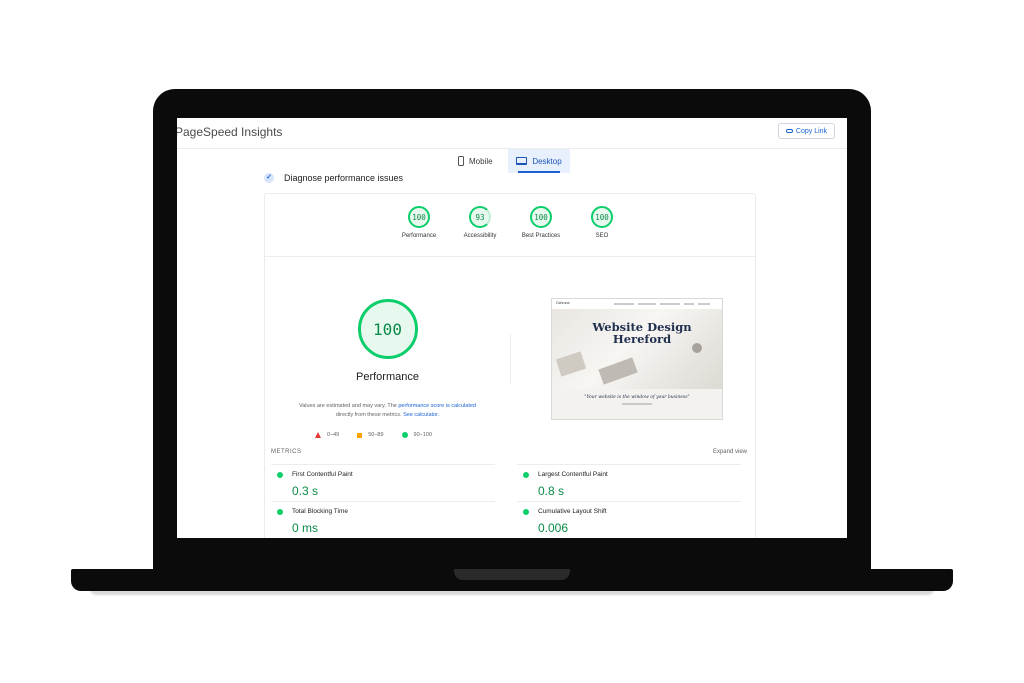  What do you see at coordinates (629, 482) in the screenshot?
I see `metric-lcp: Largest Contentful Paint 0.8 s` at bounding box center [629, 482].